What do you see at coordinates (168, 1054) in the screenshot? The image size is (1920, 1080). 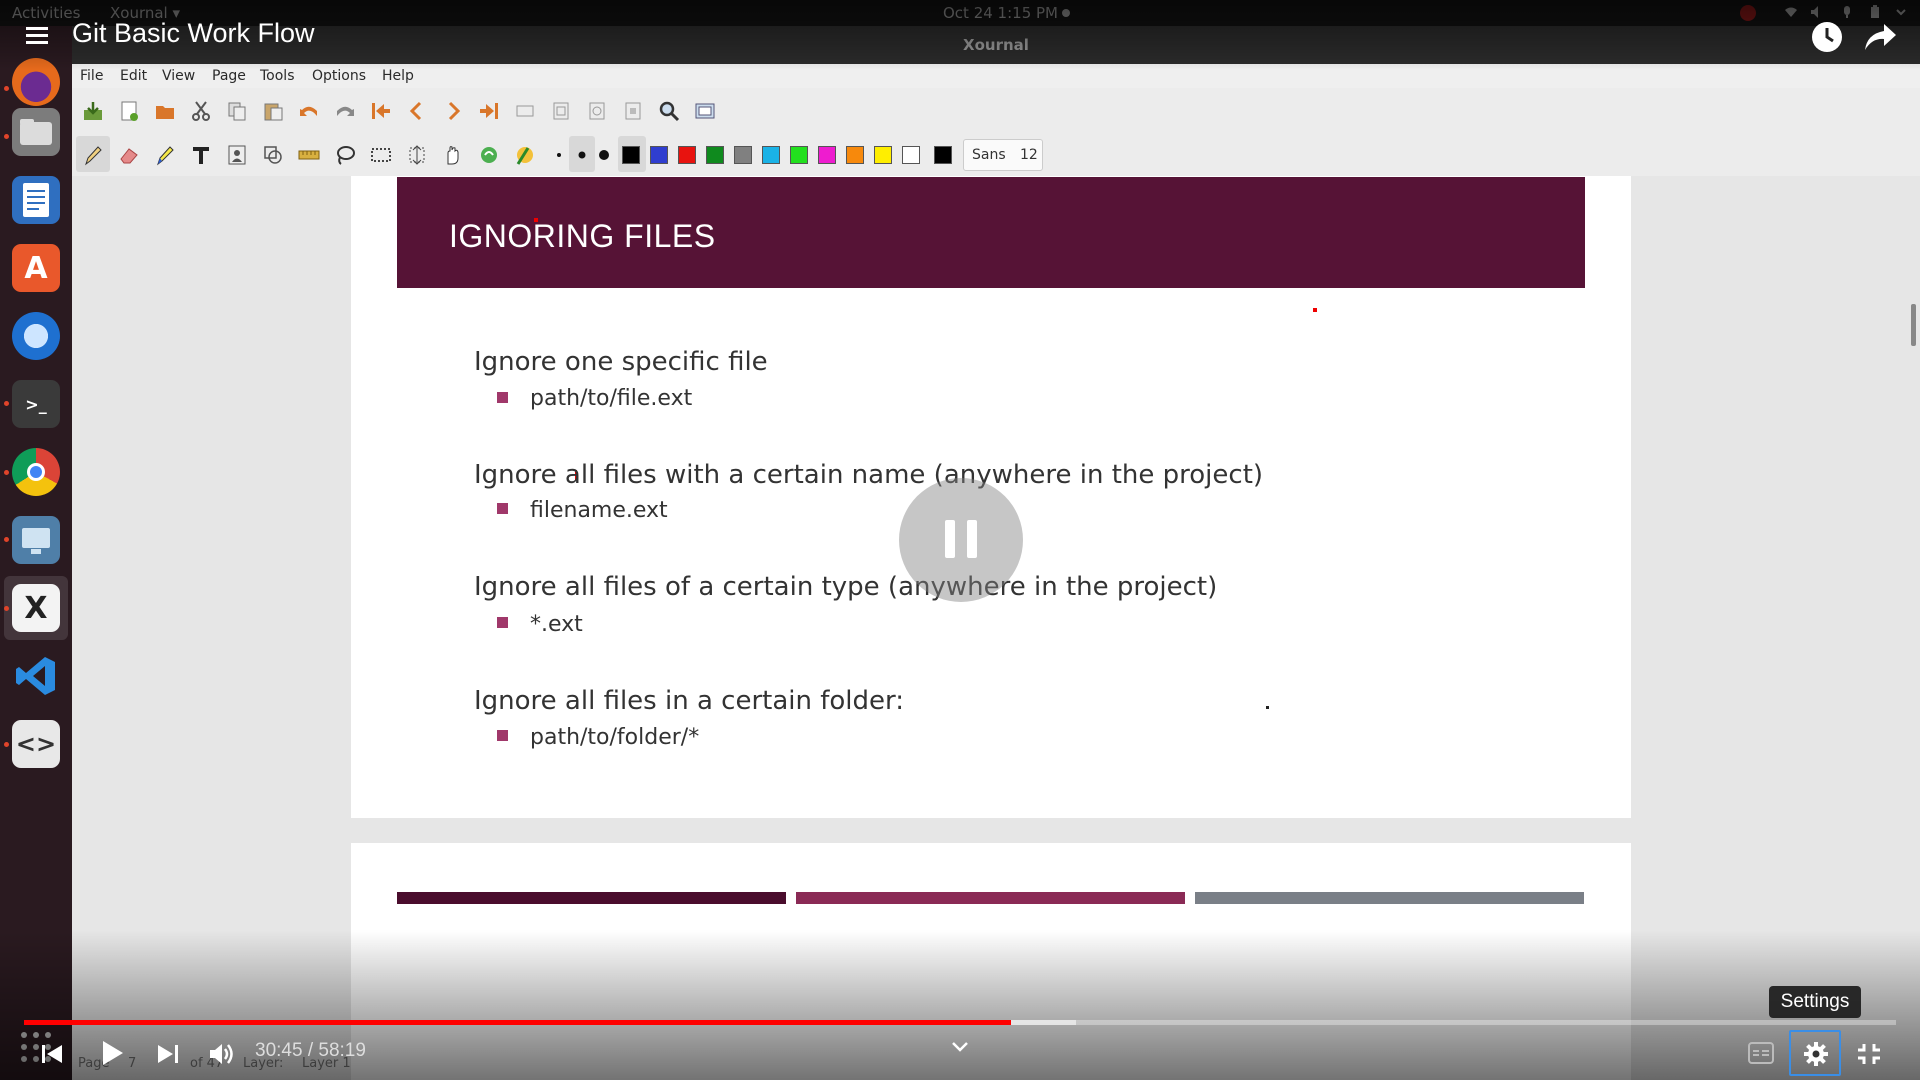 I see `next-icon` at bounding box center [168, 1054].